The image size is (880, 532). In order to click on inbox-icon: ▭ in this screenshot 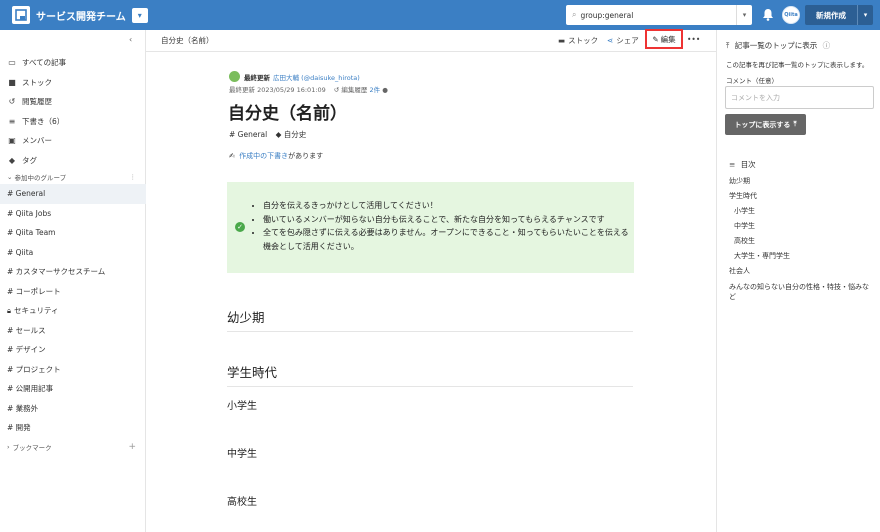, I will do `click(12, 63)`.